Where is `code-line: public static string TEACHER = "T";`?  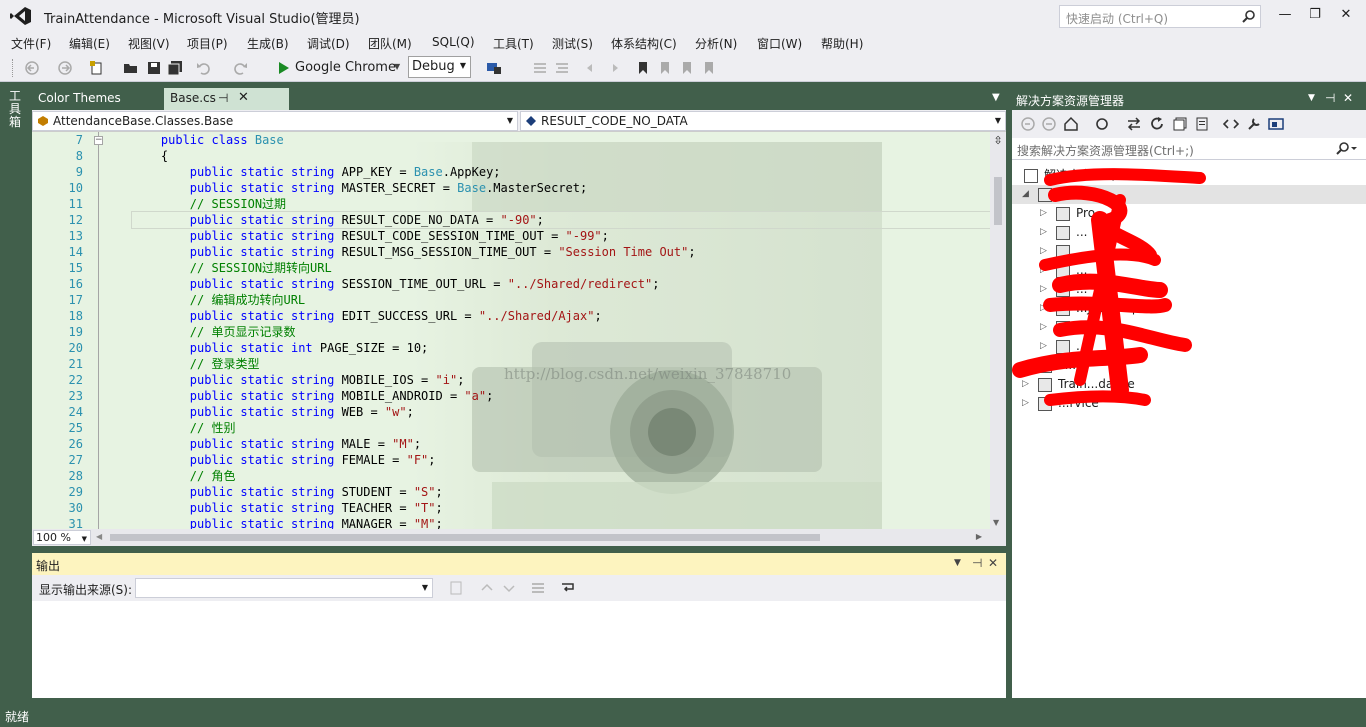
code-line: public static string TEACHER = "T"; is located at coordinates (561, 508).